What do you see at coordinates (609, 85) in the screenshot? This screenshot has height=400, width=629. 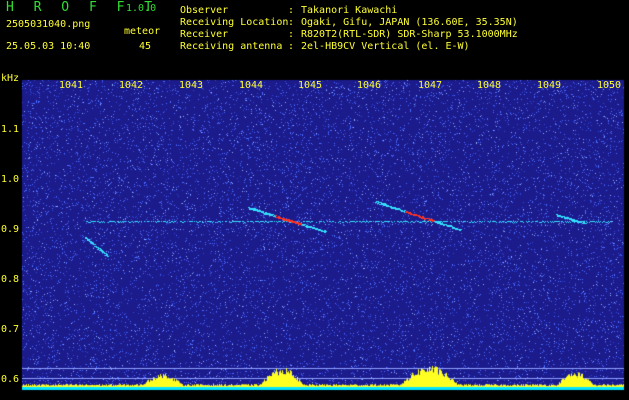 I see `x-tick-label: 1050` at bounding box center [609, 85].